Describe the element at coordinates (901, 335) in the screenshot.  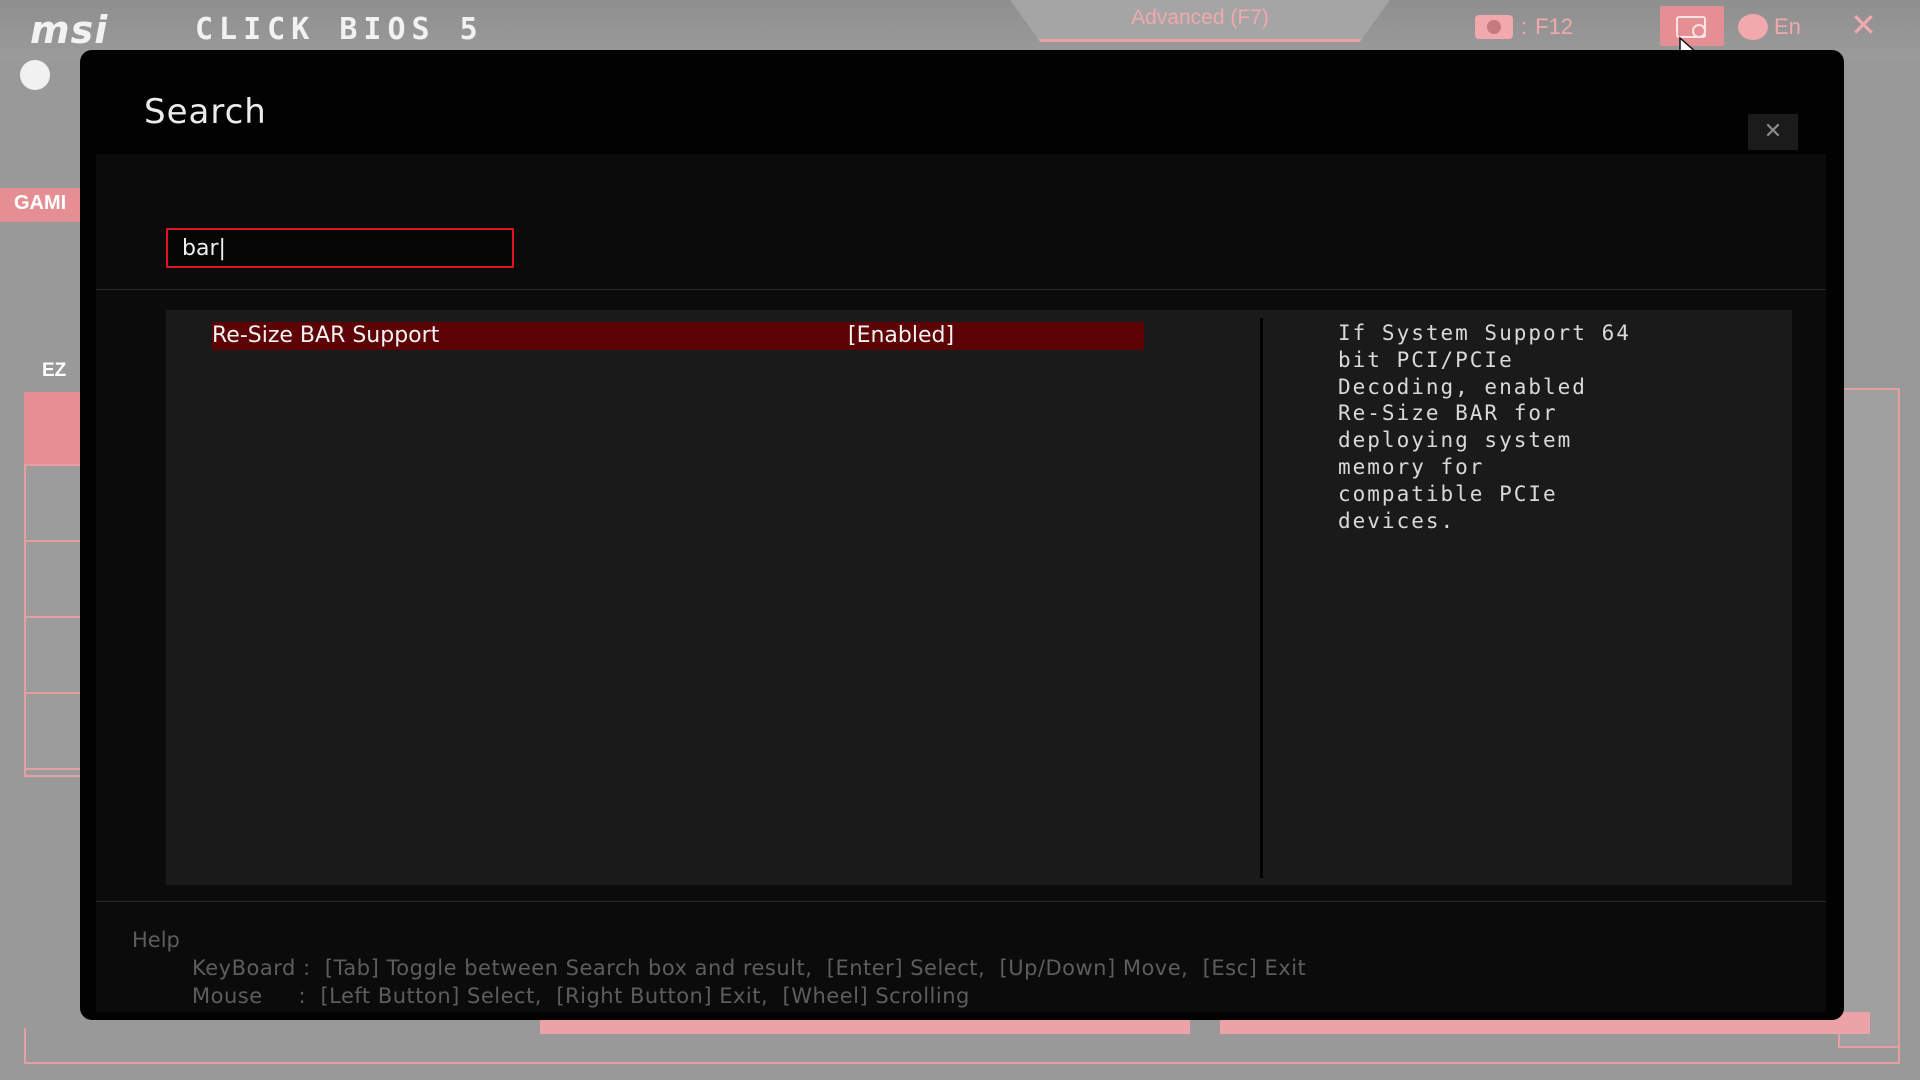
I see `result-value: [Enabled]` at that location.